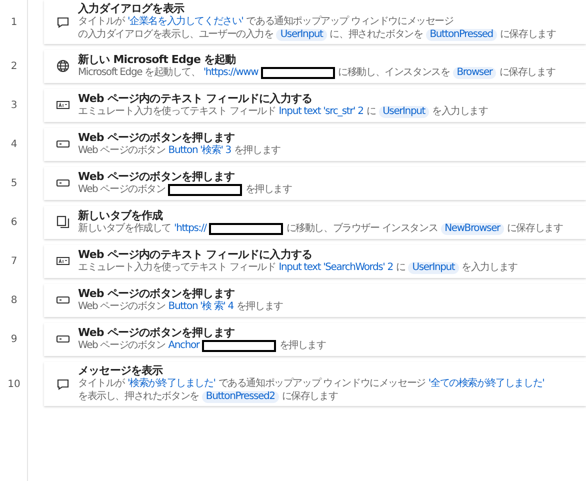 This screenshot has height=481, width=586. I want to click on action-card: 新しい Microsoft Edge を起動 Microsoft Edge を起動して、 'https://www に移動し、インスタンスを Browser に保存します, so click(315, 66).